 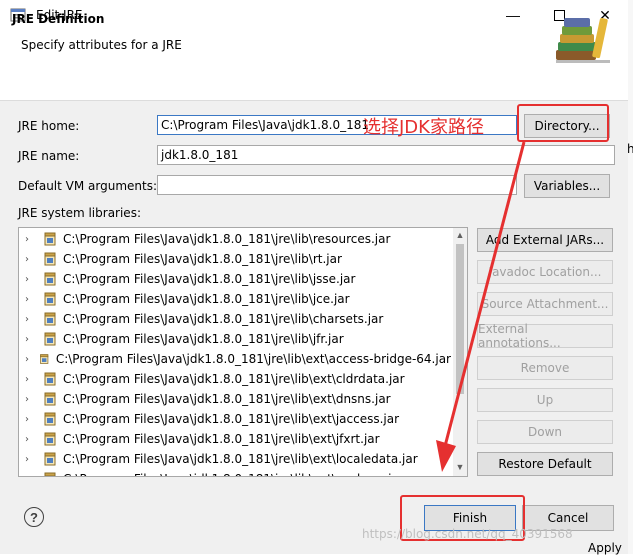 What do you see at coordinates (386, 155) in the screenshot?
I see `jre-name-input: jdk1.8.0_181` at bounding box center [386, 155].